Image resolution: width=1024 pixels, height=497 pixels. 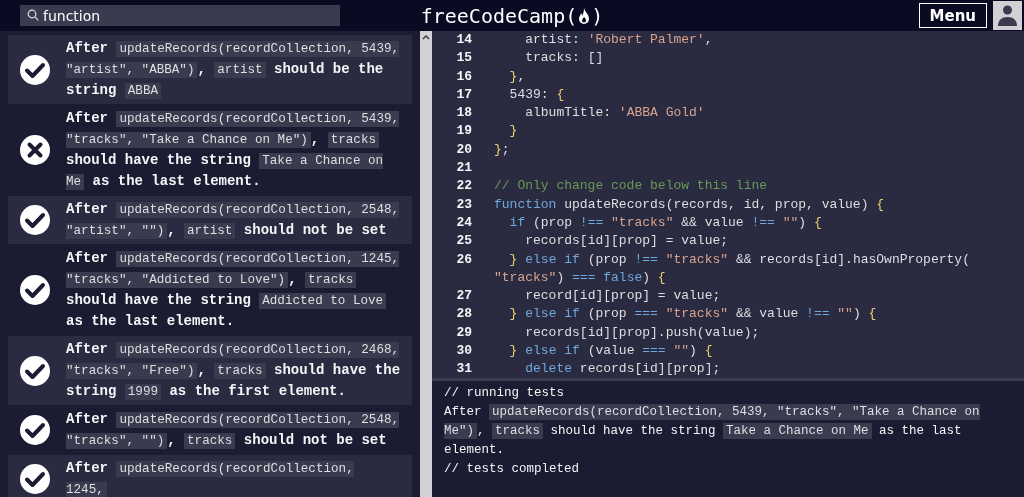 I want to click on line-number: 18, so click(x=464, y=113).